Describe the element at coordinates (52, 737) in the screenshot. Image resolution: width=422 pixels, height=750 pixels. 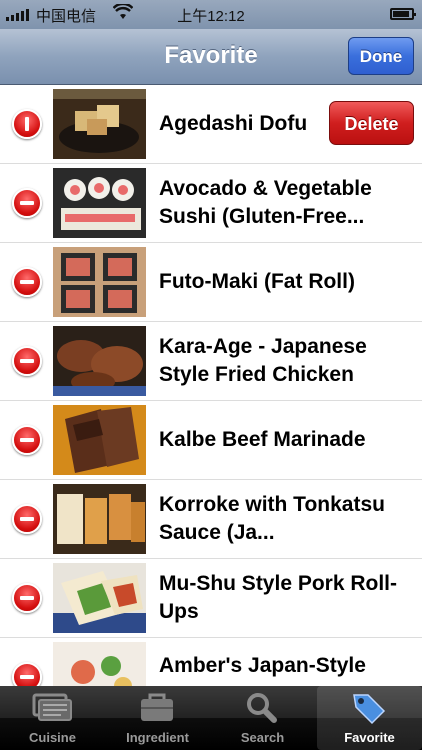
I see `tab-label: Cuisine` at that location.